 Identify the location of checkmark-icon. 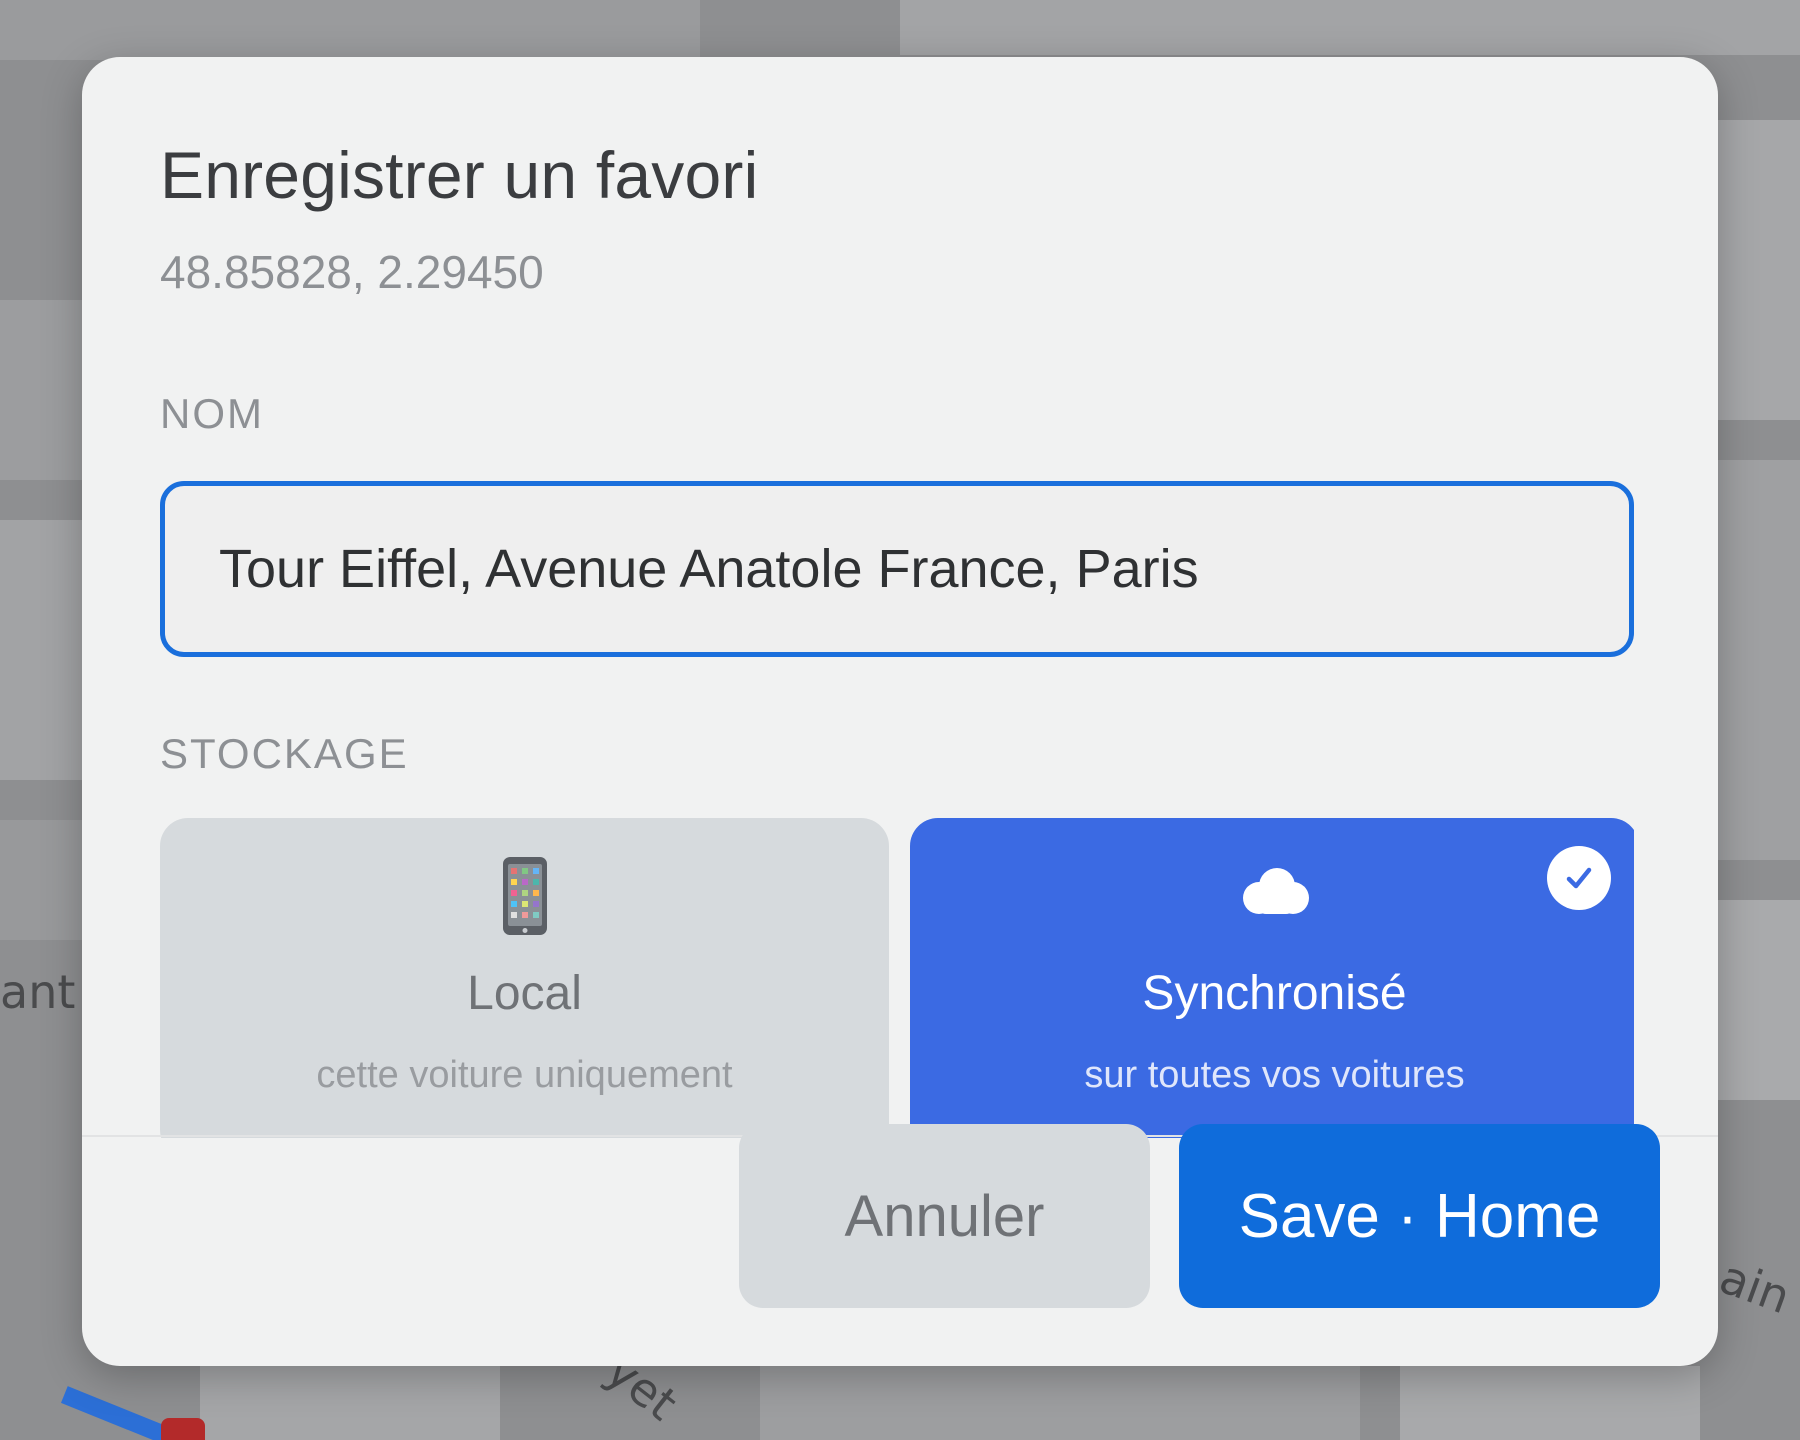
(1579, 878).